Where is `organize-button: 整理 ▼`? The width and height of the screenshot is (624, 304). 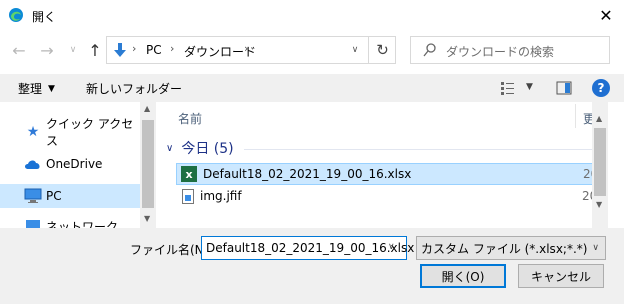 organize-button: 整理 ▼ is located at coordinates (36, 88).